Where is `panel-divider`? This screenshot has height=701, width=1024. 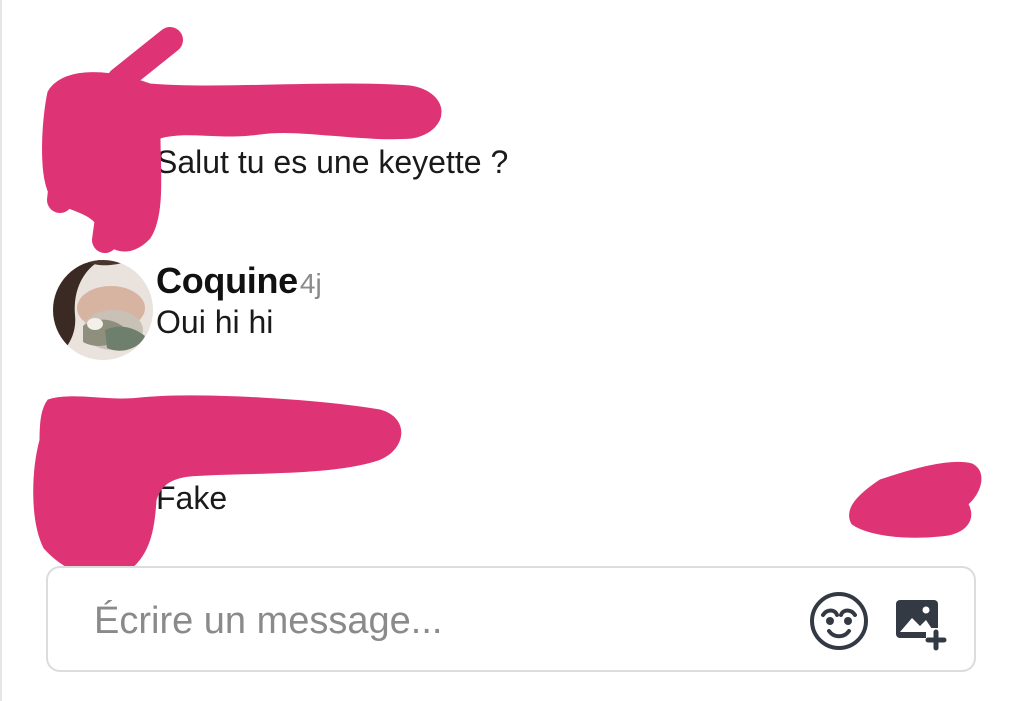
panel-divider is located at coordinates (1, 350).